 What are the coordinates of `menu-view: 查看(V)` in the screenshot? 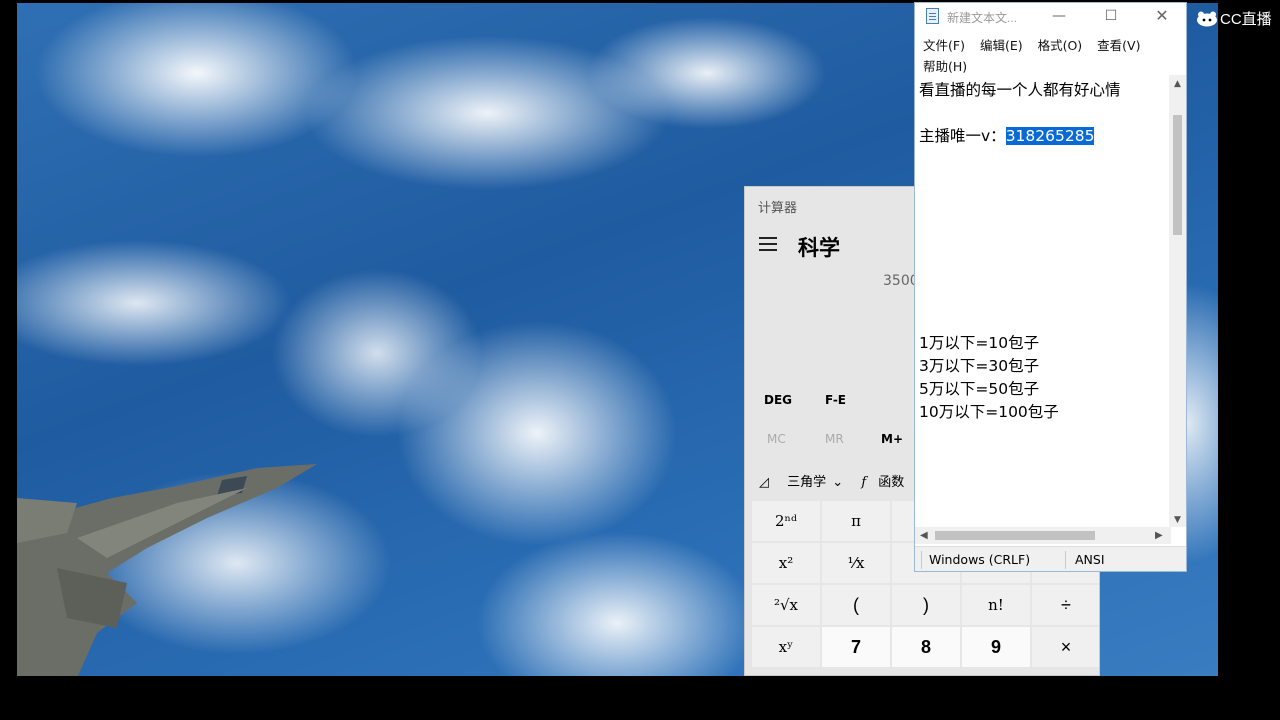 It's located at (1118, 45).